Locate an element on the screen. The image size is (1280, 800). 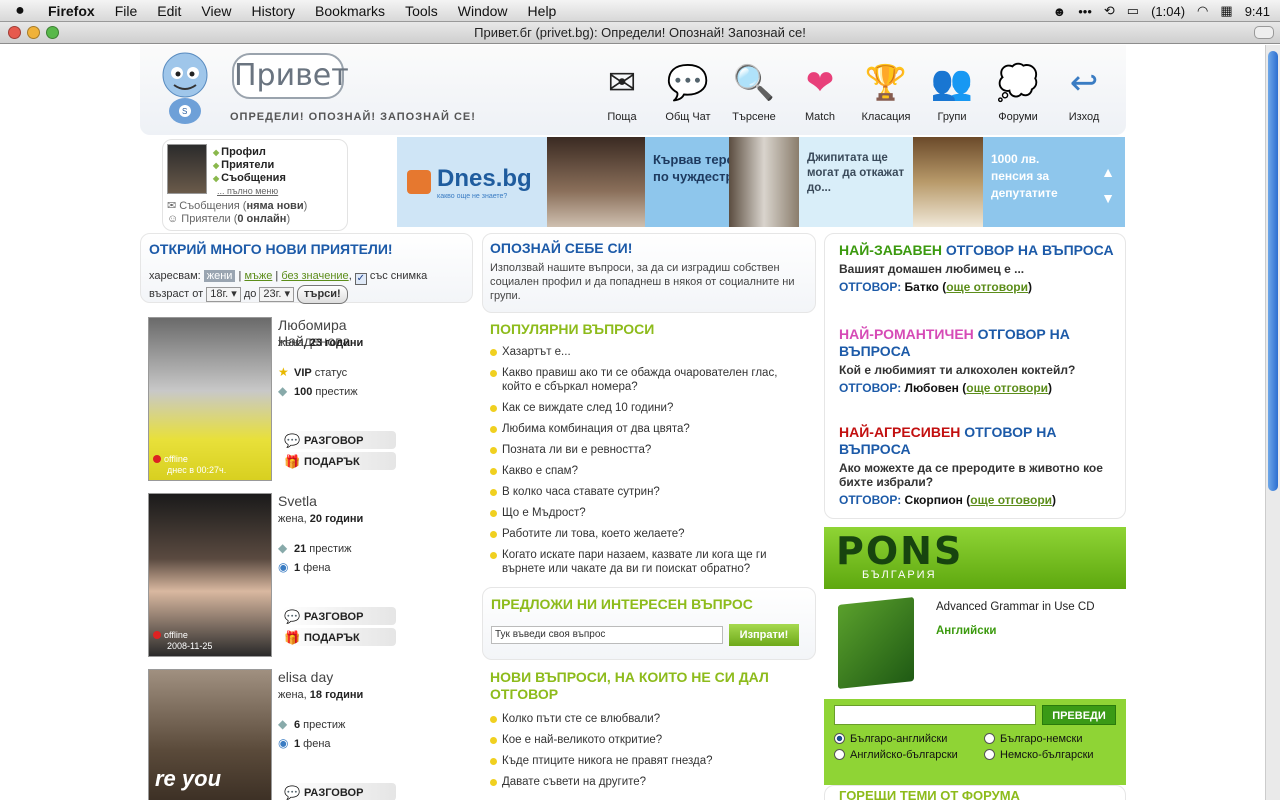
close-button is located at coordinates (14, 32).